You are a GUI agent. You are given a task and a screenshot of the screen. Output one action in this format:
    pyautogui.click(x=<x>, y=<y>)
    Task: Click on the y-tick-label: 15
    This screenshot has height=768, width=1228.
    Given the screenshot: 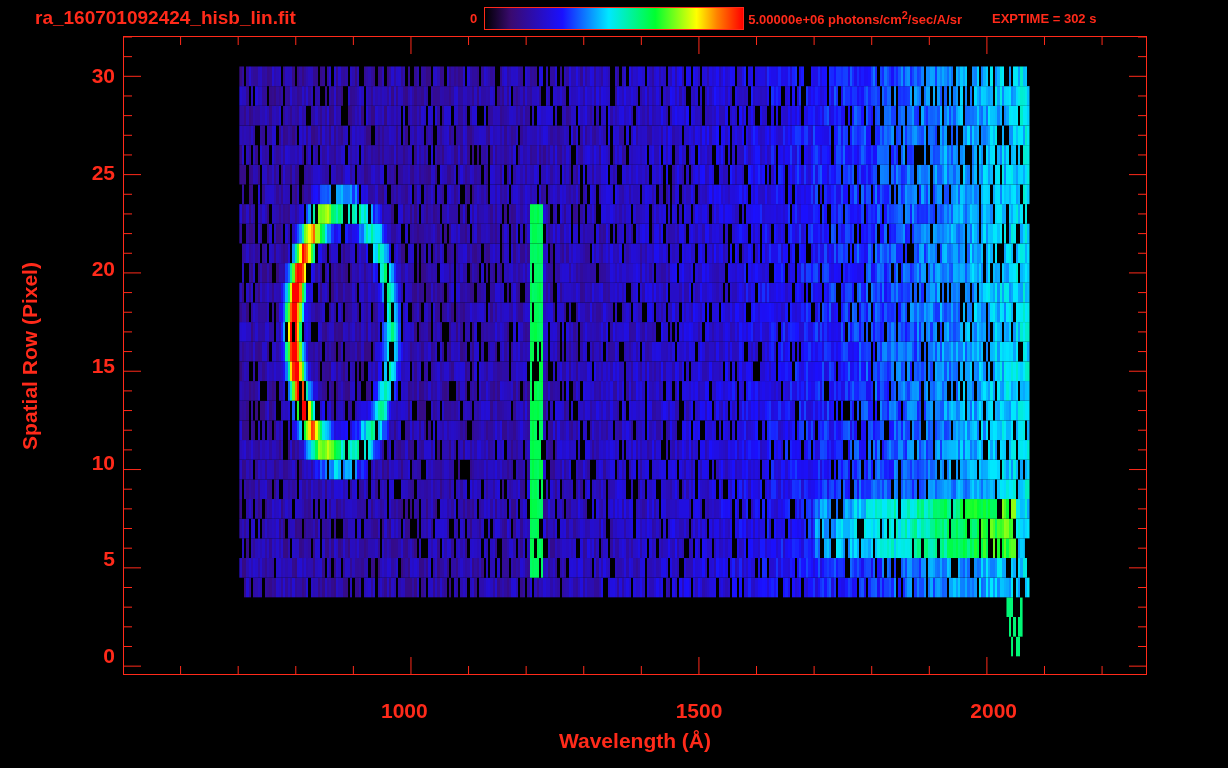 What is the action you would take?
    pyautogui.click(x=103, y=365)
    